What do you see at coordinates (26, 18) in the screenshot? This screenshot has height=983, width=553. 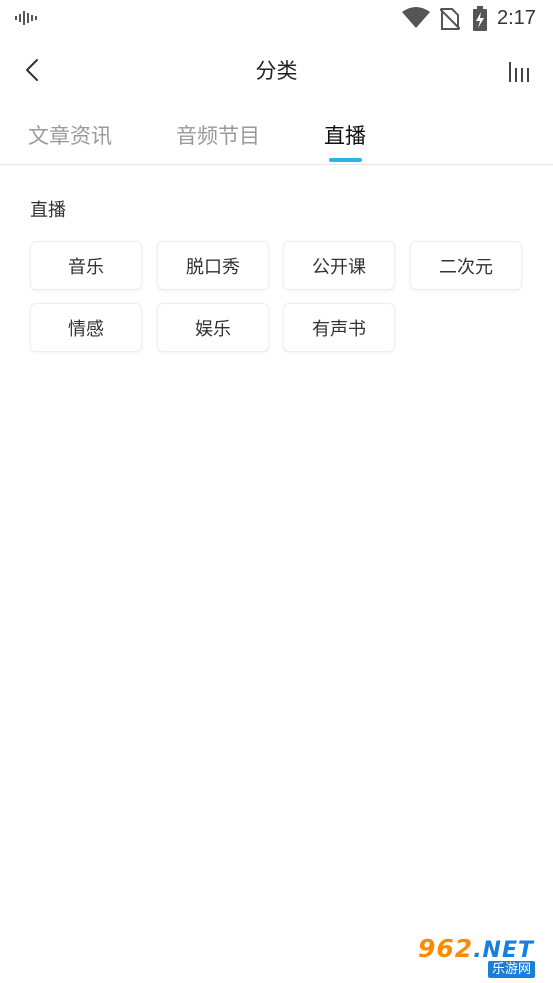 I see `audio-wave-icon` at bounding box center [26, 18].